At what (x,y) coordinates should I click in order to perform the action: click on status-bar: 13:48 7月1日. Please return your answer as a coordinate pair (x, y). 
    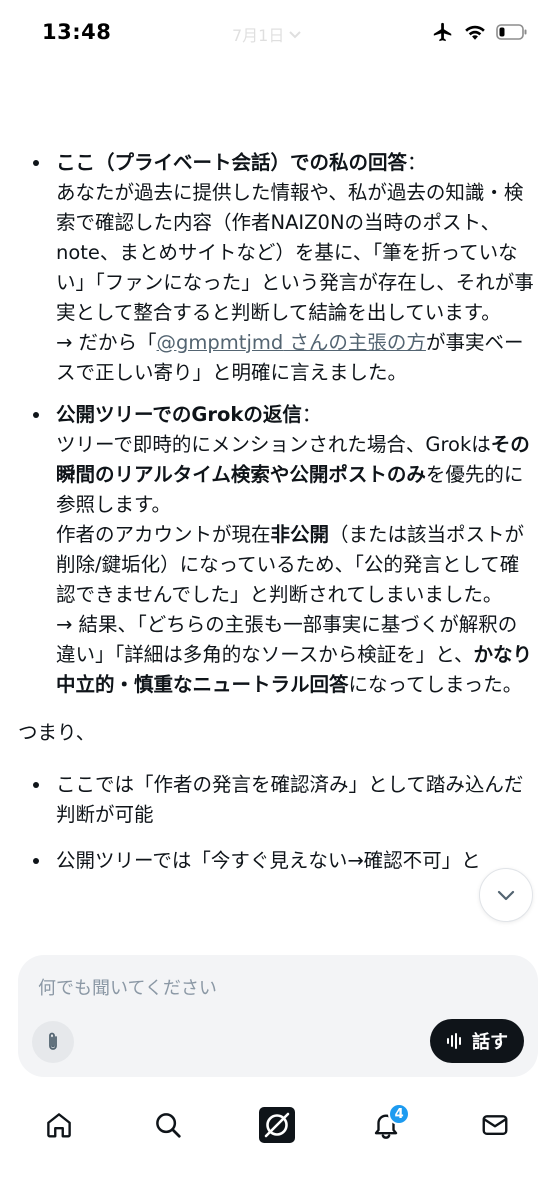
    Looking at the image, I should click on (277, 31).